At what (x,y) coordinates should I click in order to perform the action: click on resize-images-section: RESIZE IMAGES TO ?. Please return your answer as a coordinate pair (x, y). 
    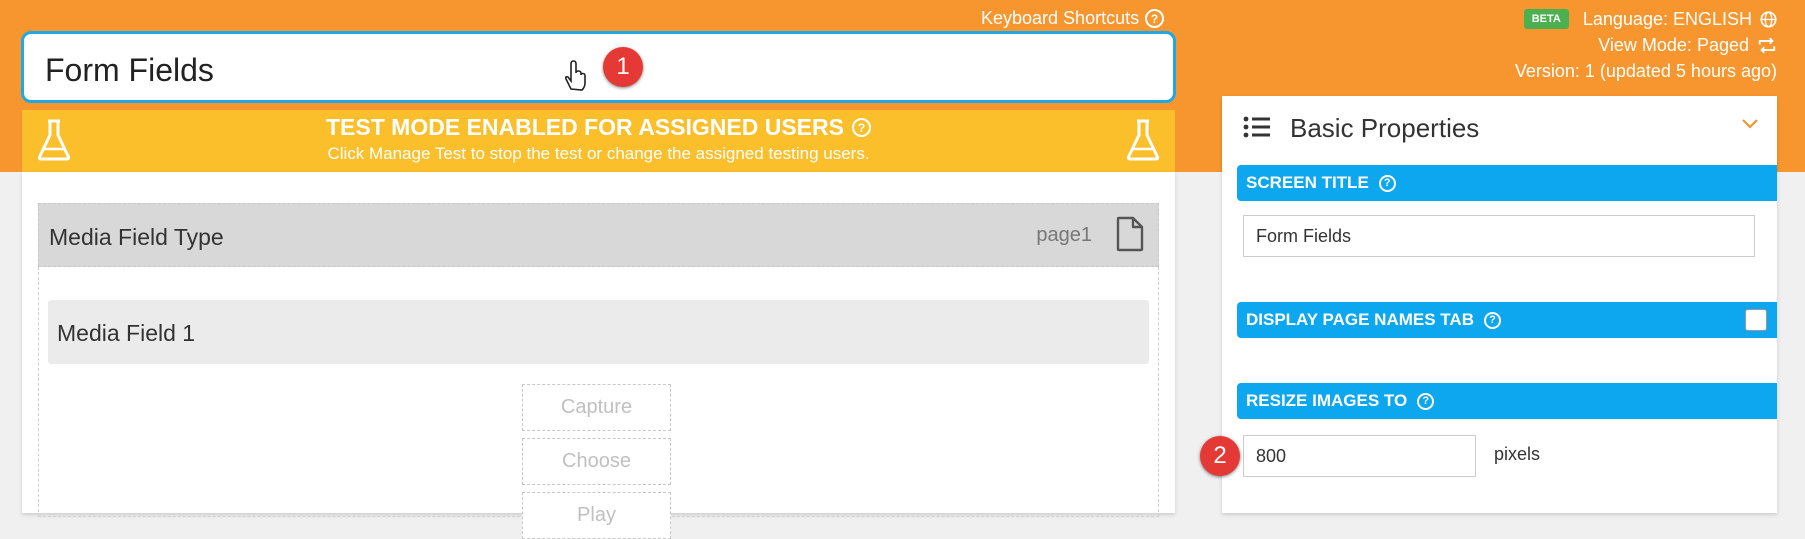
    Looking at the image, I should click on (1507, 401).